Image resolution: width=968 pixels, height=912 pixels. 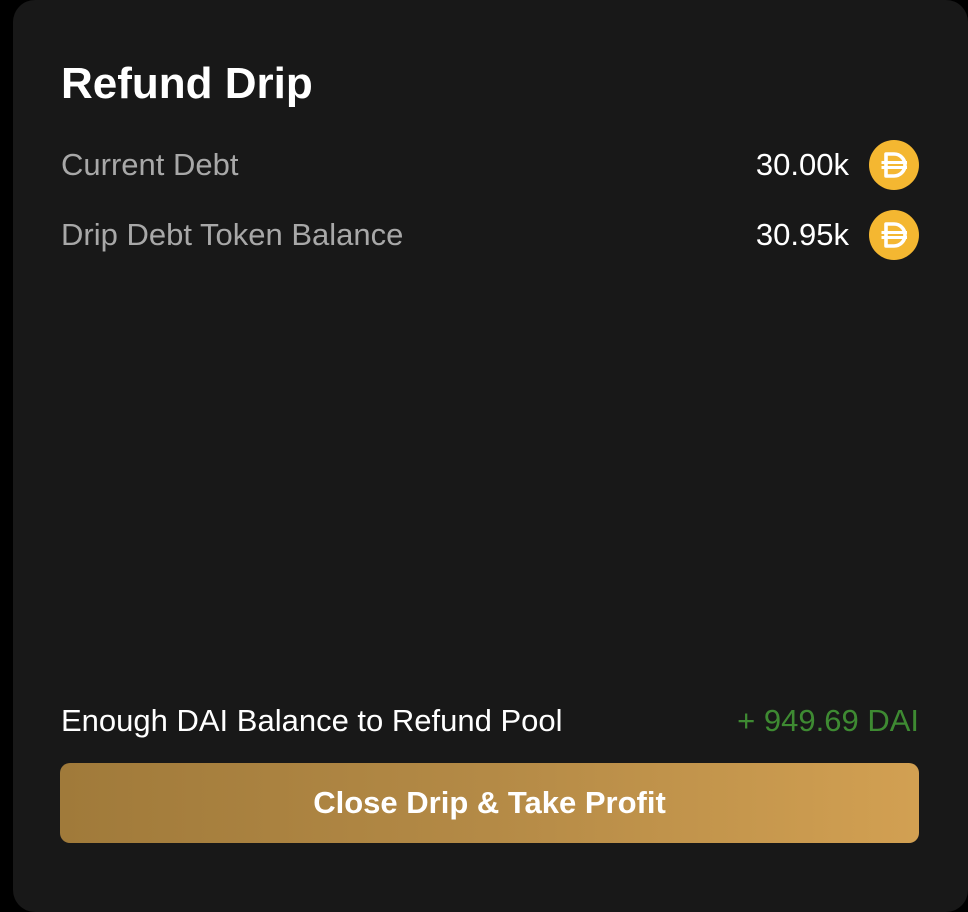 What do you see at coordinates (802, 234) in the screenshot?
I see `drip-debt-token-balance-value: 30.95k` at bounding box center [802, 234].